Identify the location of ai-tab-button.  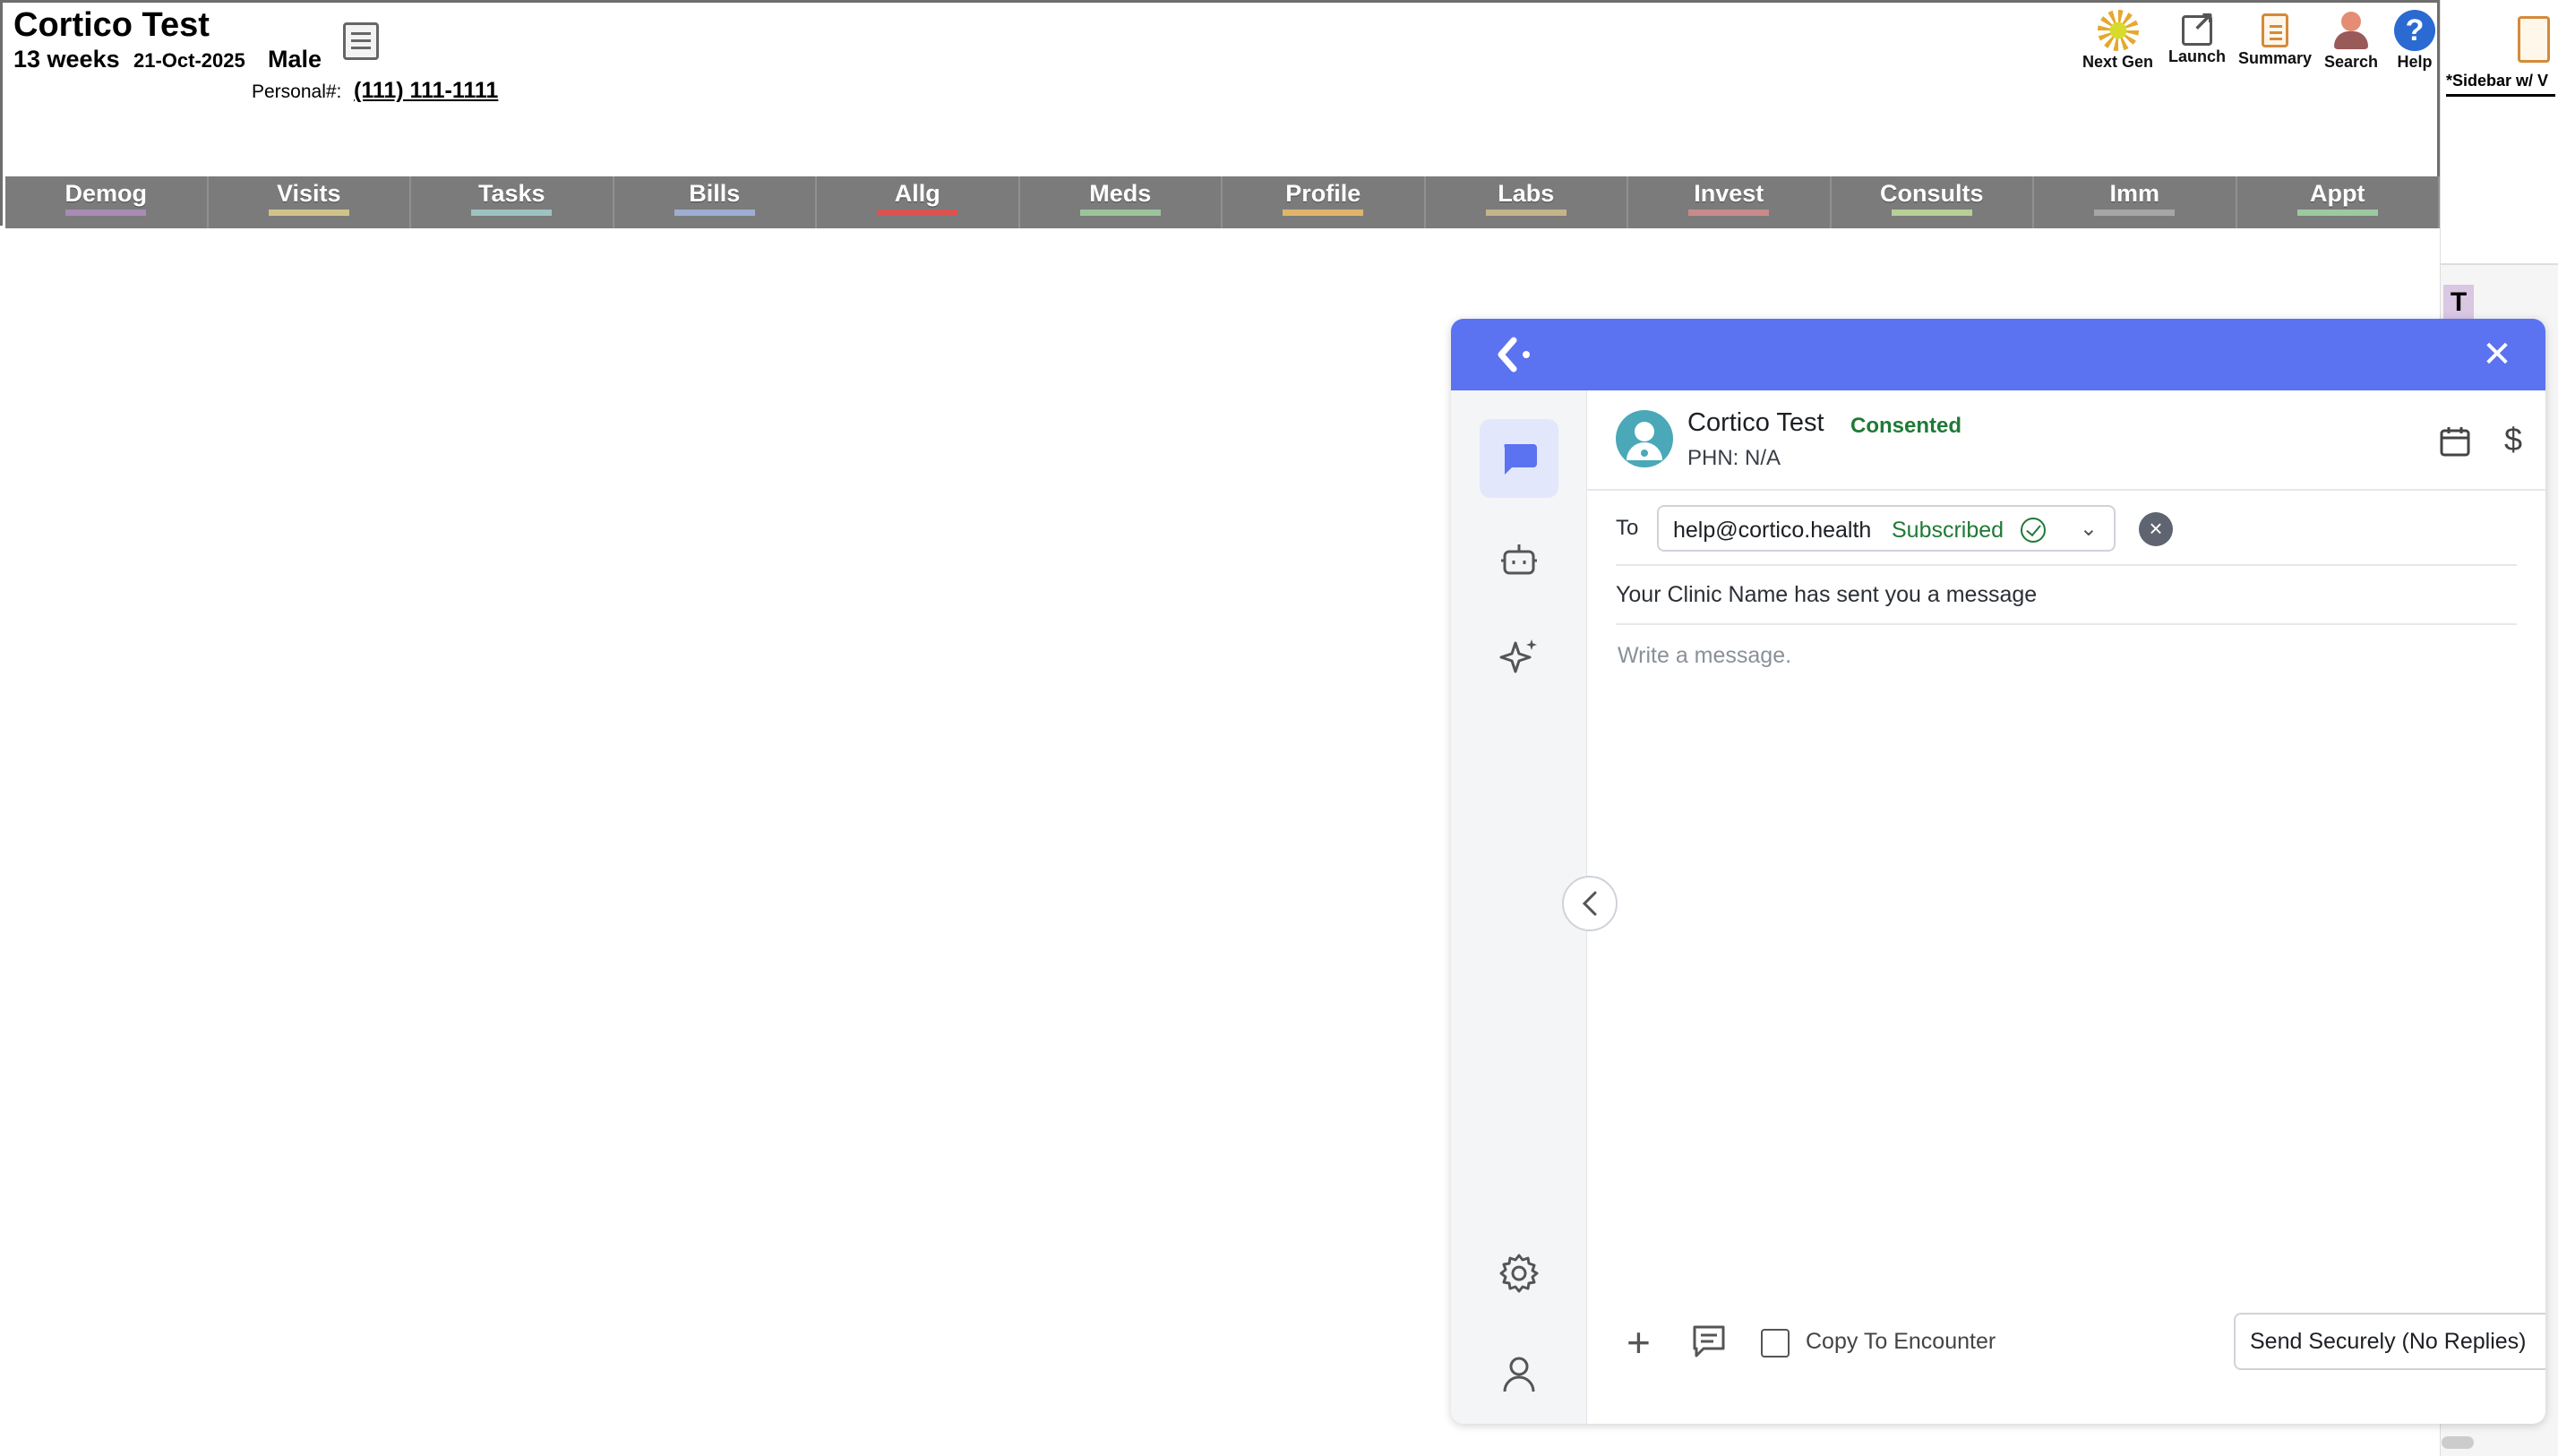
(1519, 657).